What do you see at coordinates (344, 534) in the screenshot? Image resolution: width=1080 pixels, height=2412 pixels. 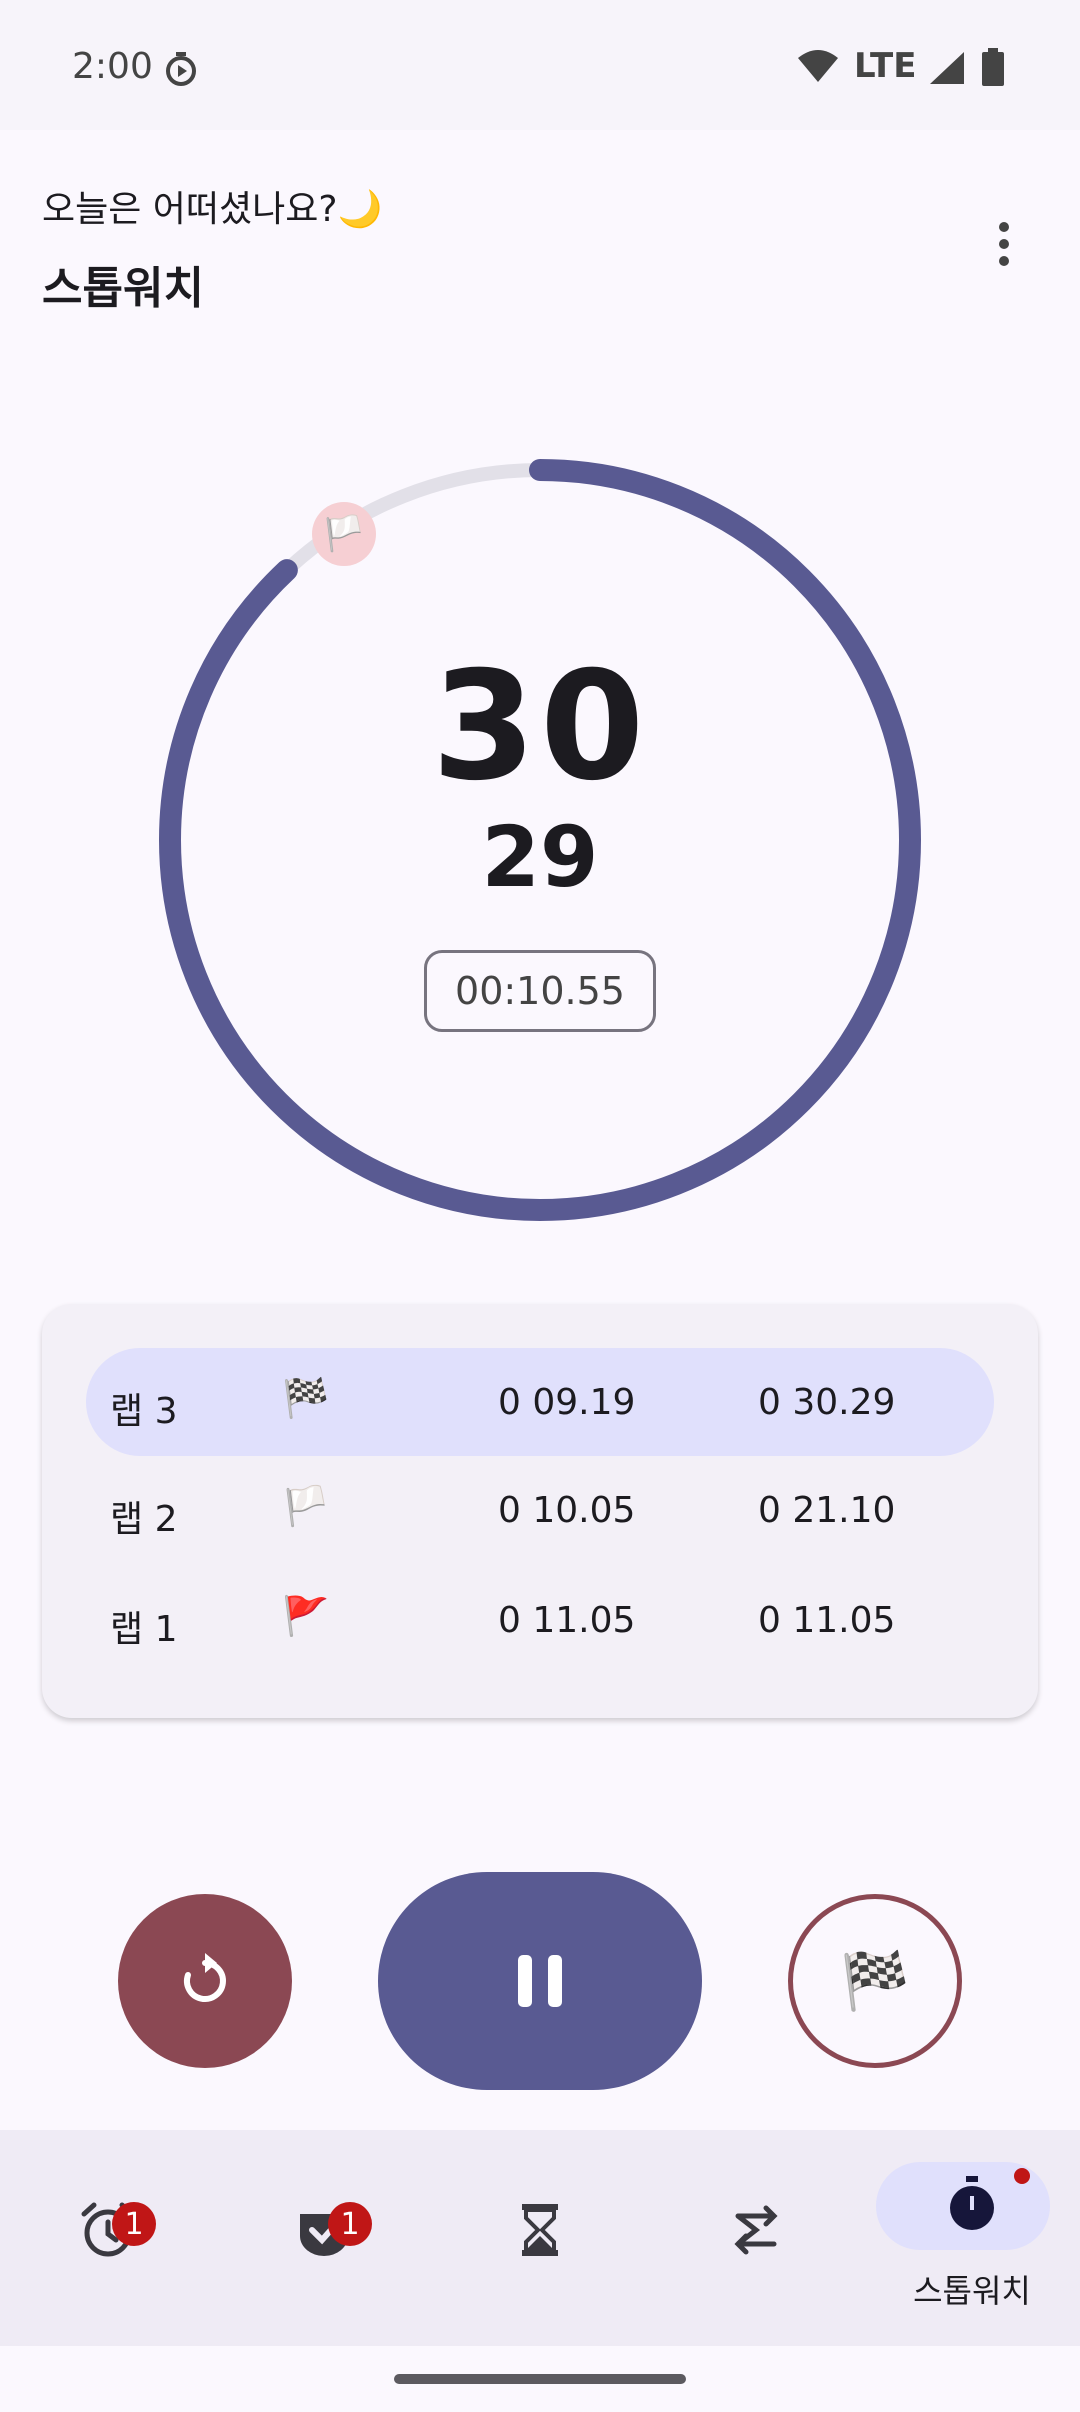 I see `lap-marker-flag: 🏳️` at bounding box center [344, 534].